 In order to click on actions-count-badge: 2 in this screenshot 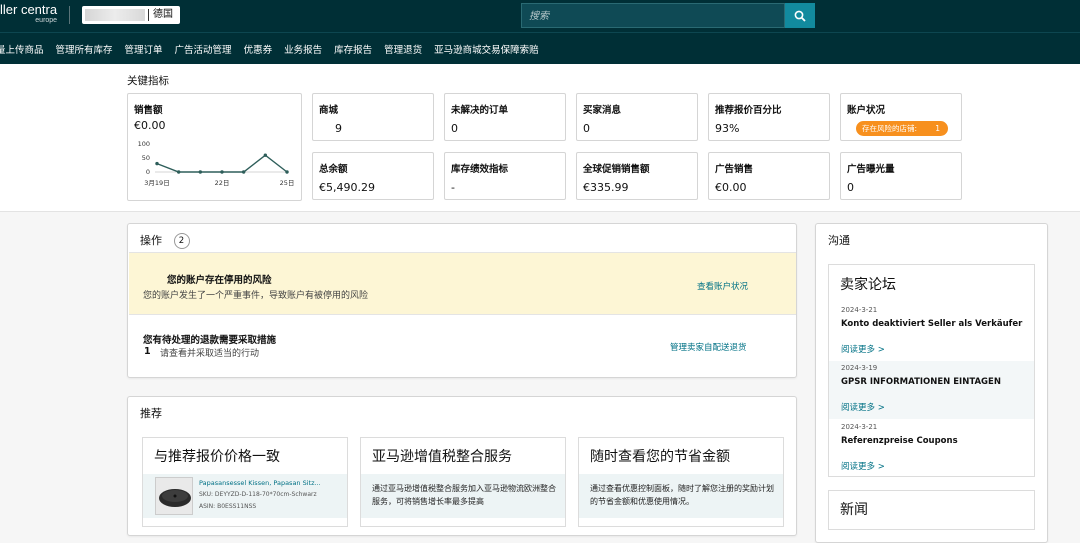, I will do `click(181, 241)`.